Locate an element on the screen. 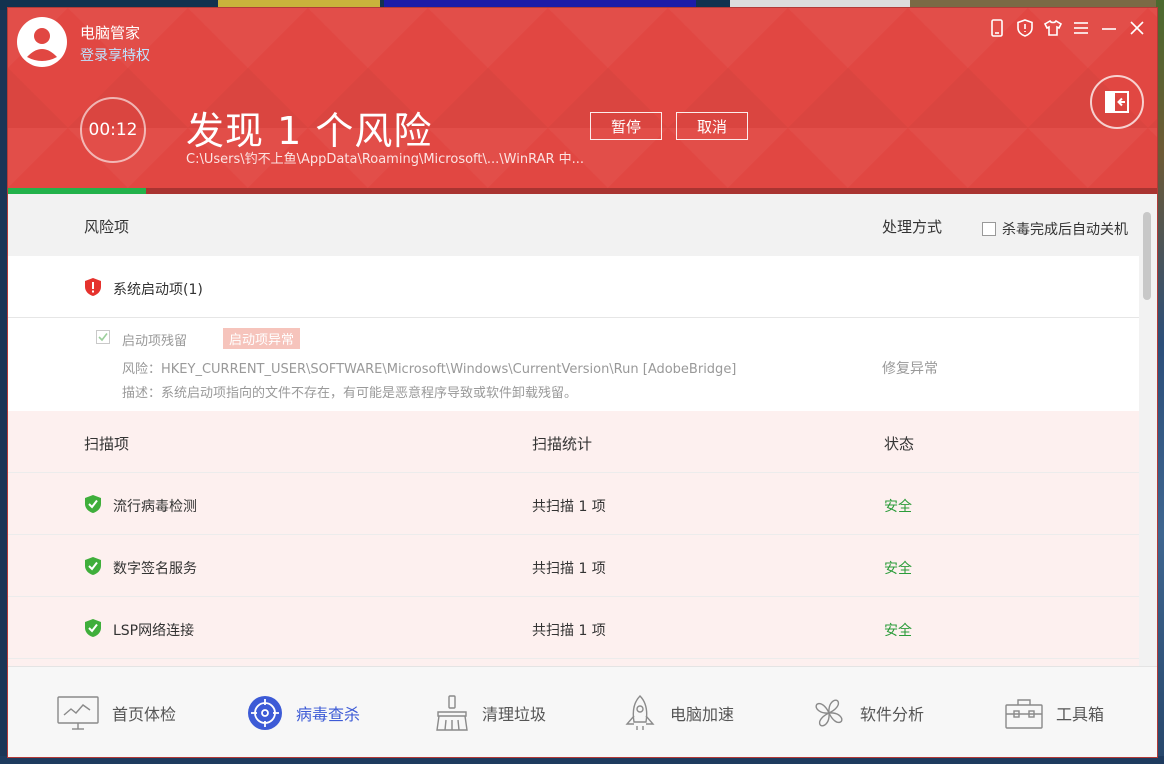 This screenshot has height=764, width=1164. risk-group-label: 系统启动项(1) is located at coordinates (158, 290).